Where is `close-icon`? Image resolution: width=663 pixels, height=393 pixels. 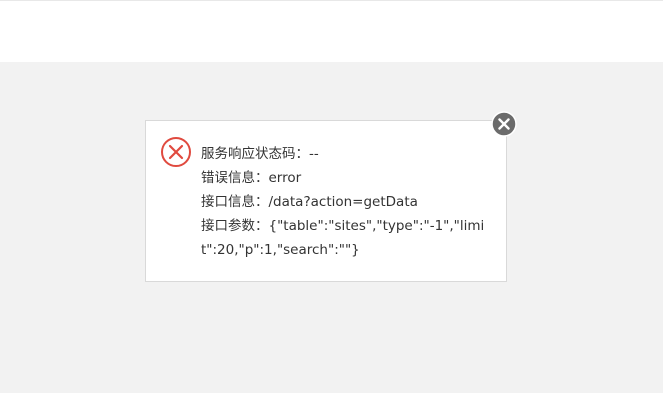
close-icon is located at coordinates (504, 124).